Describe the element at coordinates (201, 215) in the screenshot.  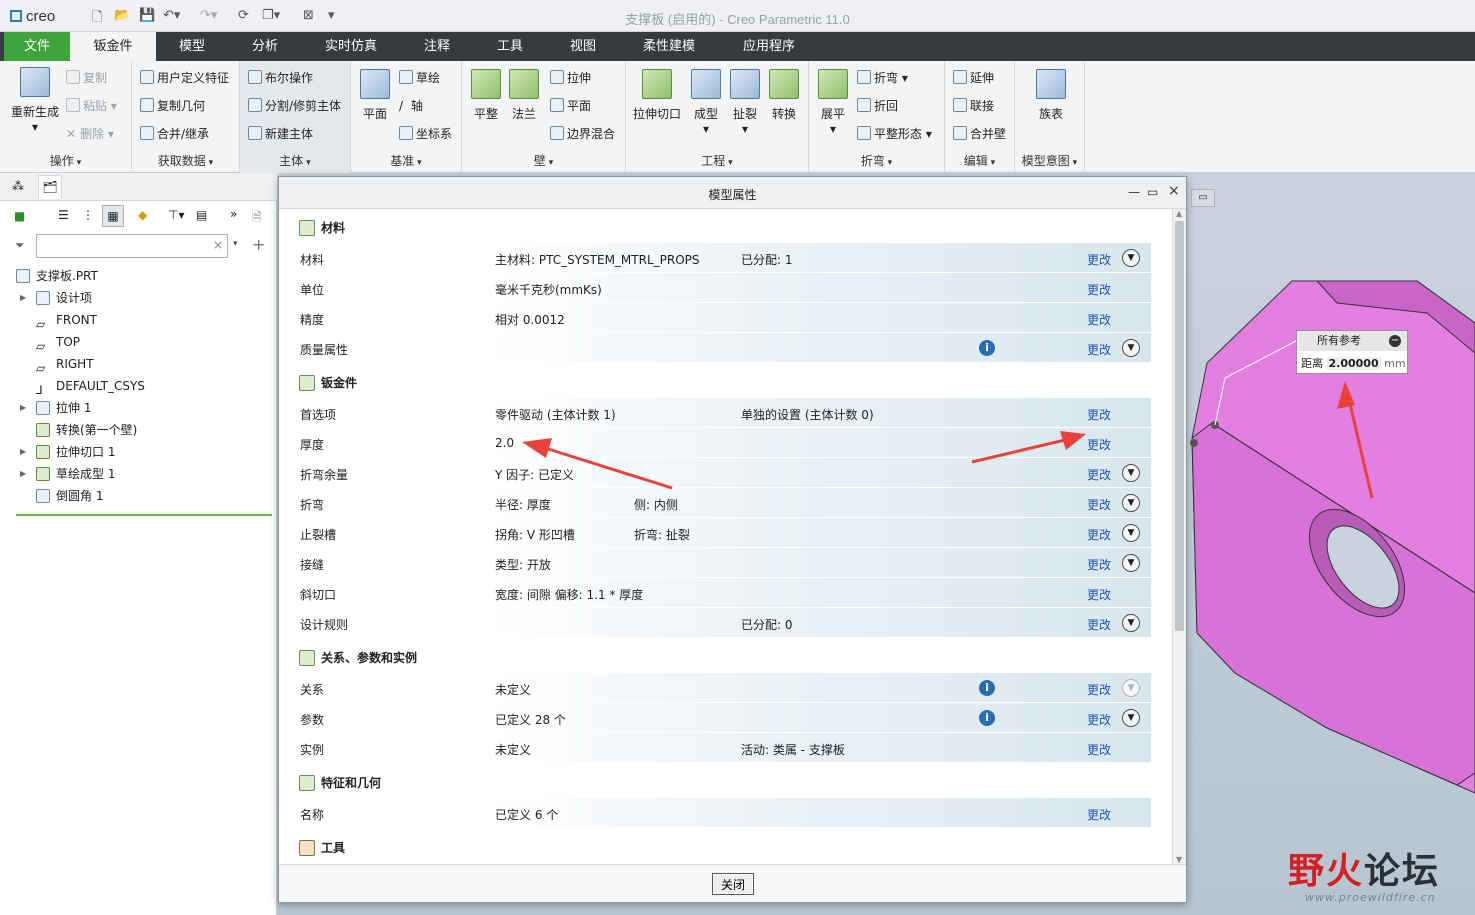
I see `tree-settings-icon: ▤` at that location.